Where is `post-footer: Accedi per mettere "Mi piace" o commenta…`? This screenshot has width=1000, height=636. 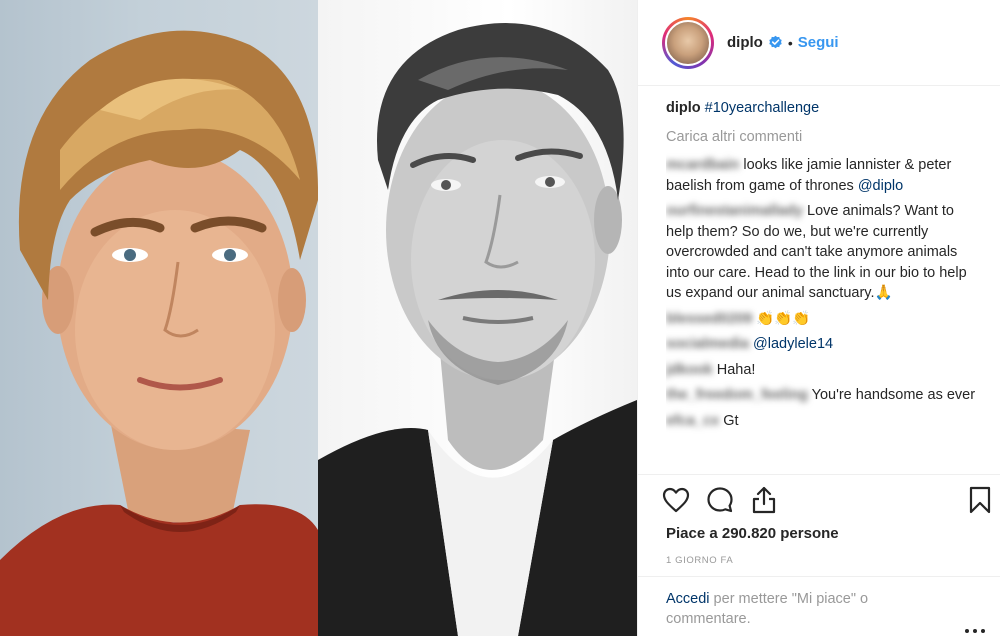
post-footer: Accedi per mettere "Mi piace" o commenta… is located at coordinates (819, 606).